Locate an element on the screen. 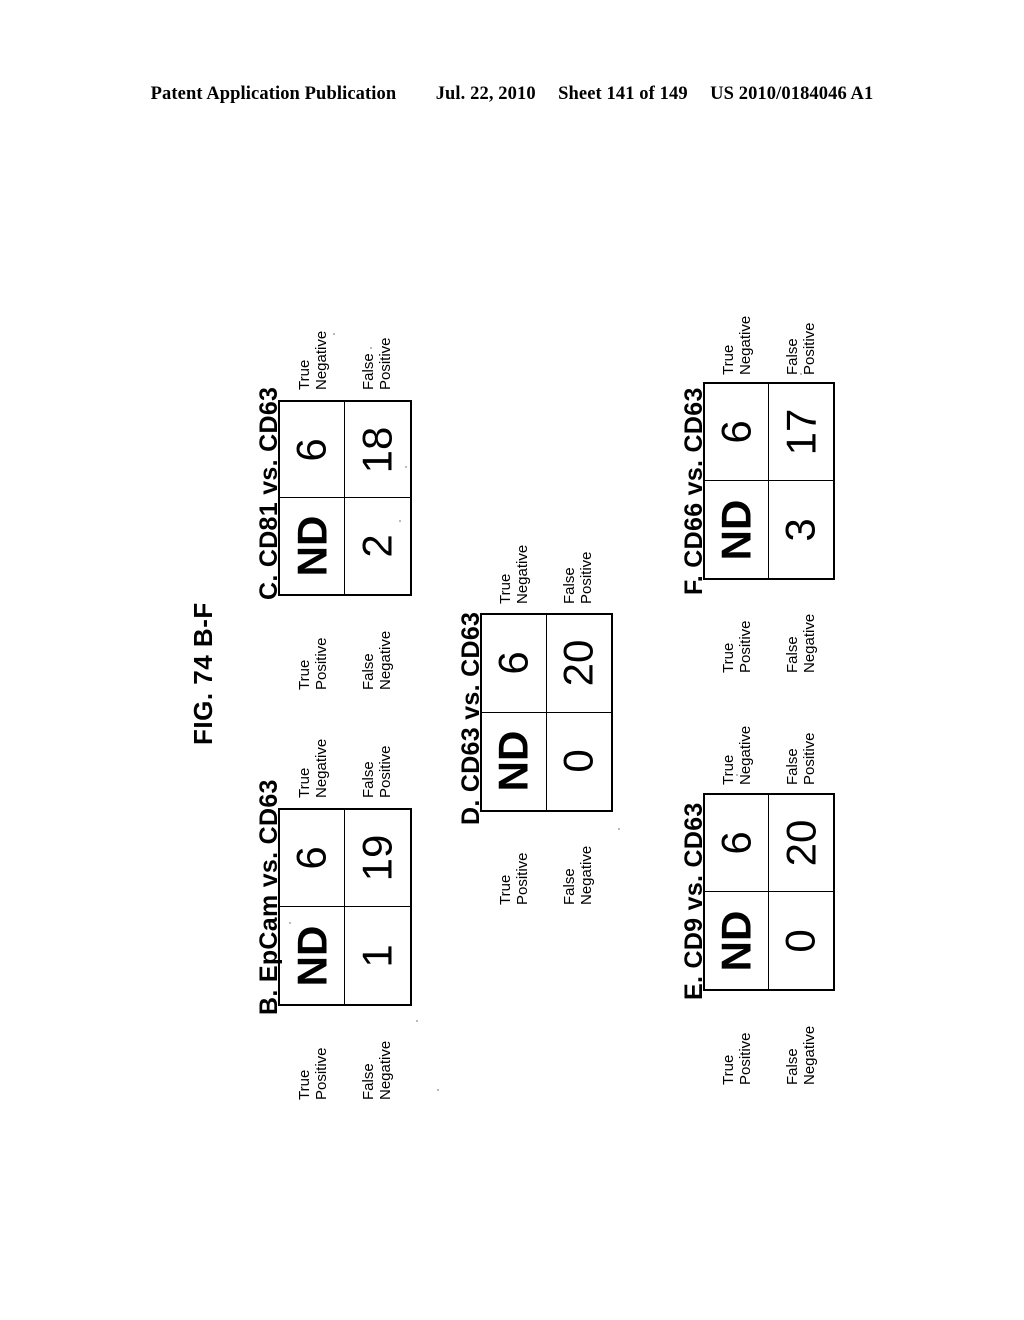 This screenshot has height=1320, width=1024. panel-b-col-header-true-negative: True Negative is located at coordinates (313, 768).